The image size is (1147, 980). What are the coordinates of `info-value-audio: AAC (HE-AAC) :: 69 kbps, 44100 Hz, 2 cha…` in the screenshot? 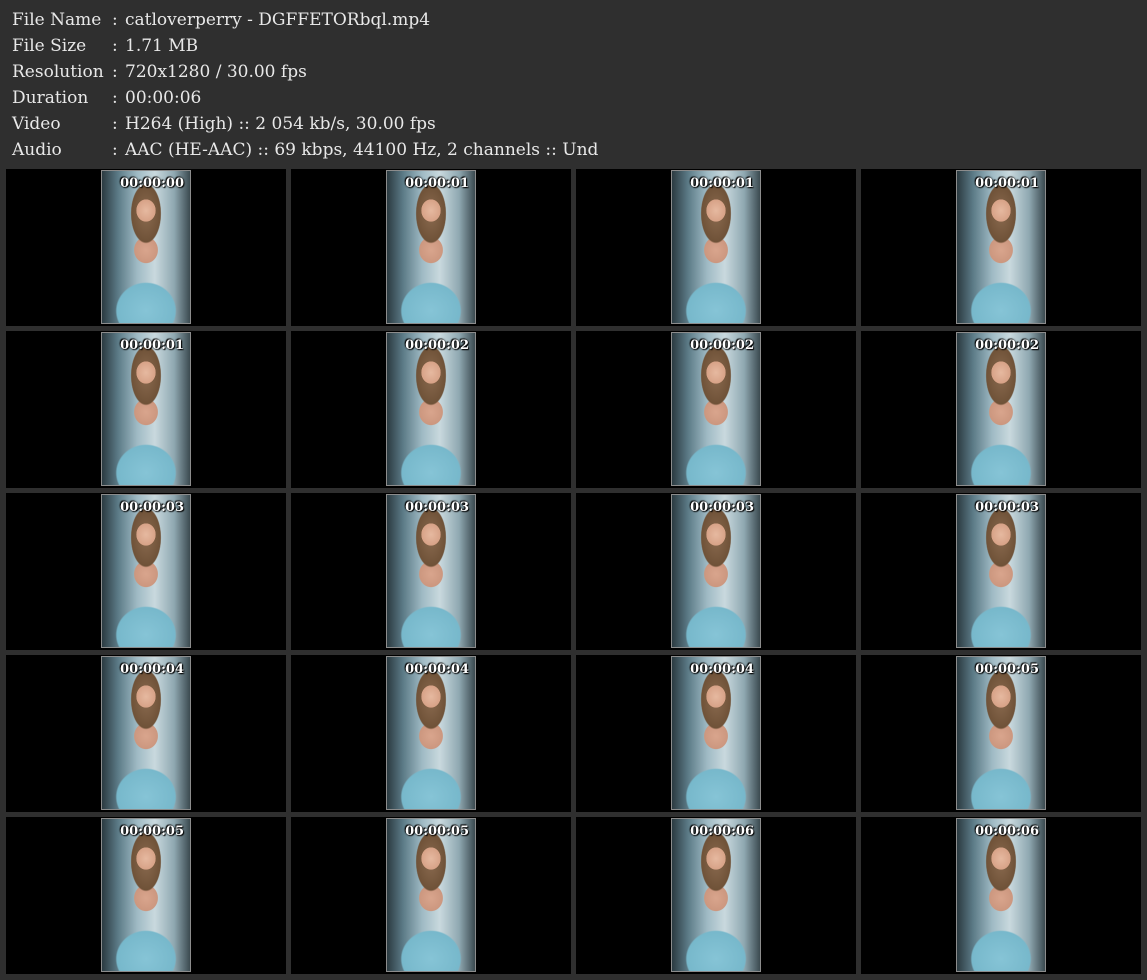 It's located at (362, 150).